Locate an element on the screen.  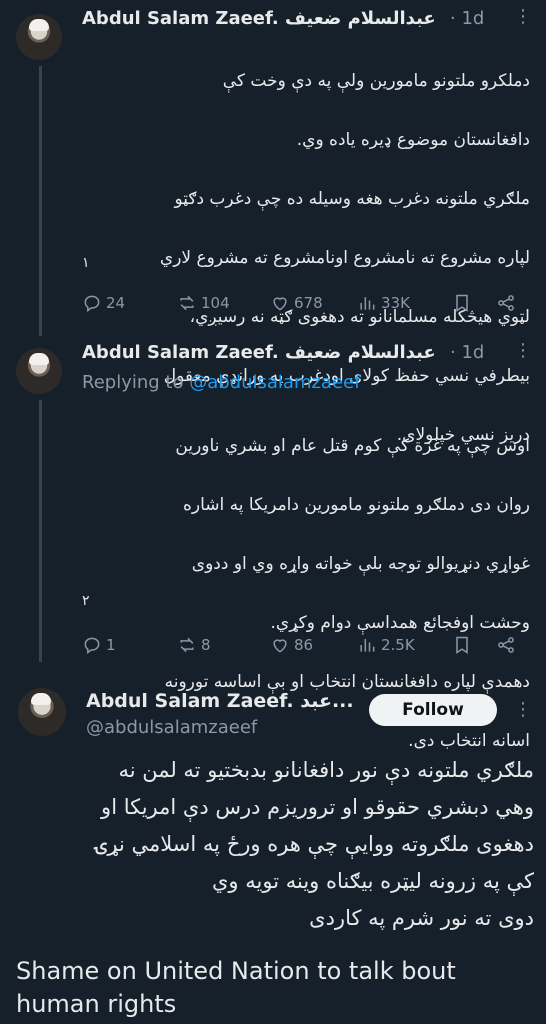
reply-button: 1 is located at coordinates (99, 645).